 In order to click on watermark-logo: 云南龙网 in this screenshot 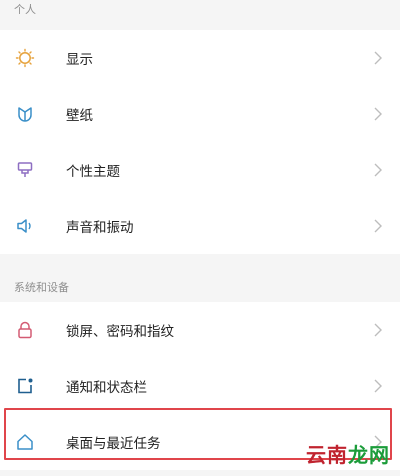, I will do `click(348, 453)`.